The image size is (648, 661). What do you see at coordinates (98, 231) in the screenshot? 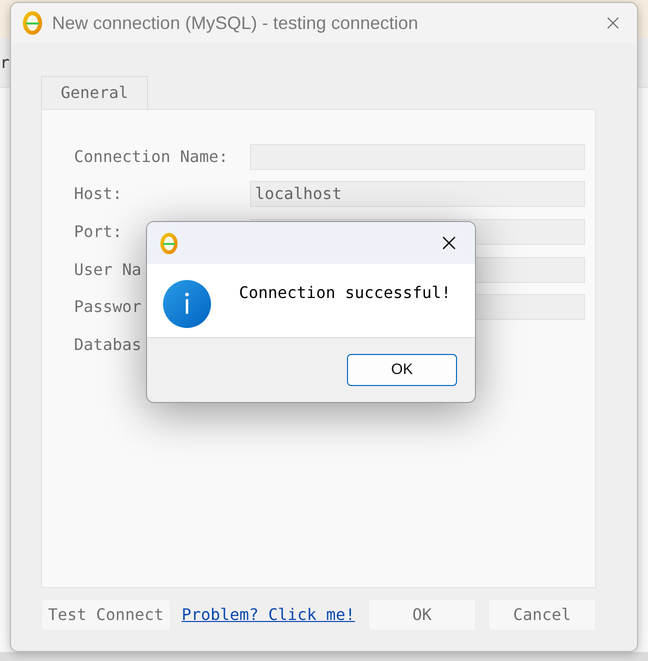
I see `field-label: Port:` at bounding box center [98, 231].